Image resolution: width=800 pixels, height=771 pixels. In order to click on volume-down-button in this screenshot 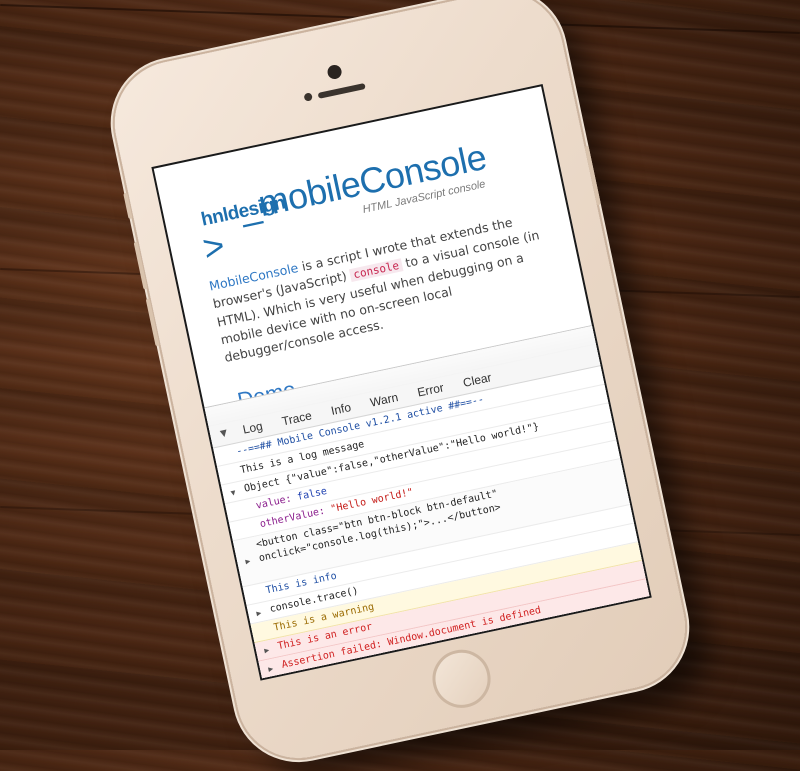, I will do `click(153, 322)`.